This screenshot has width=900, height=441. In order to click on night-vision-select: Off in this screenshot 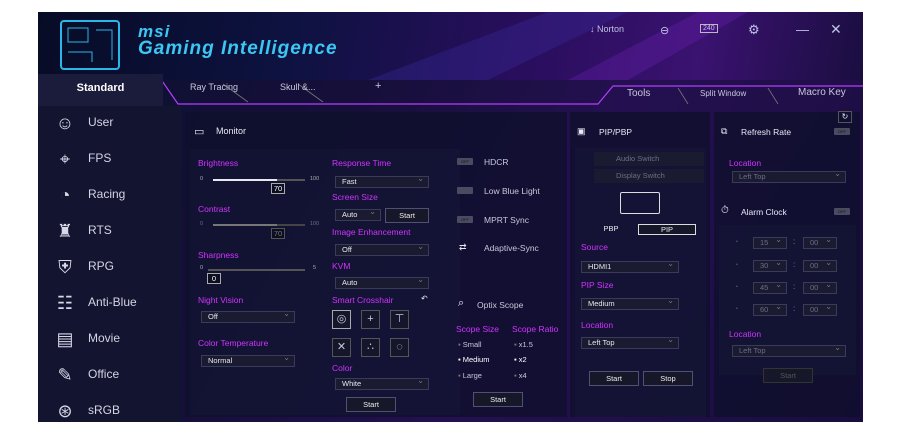, I will do `click(248, 316)`.